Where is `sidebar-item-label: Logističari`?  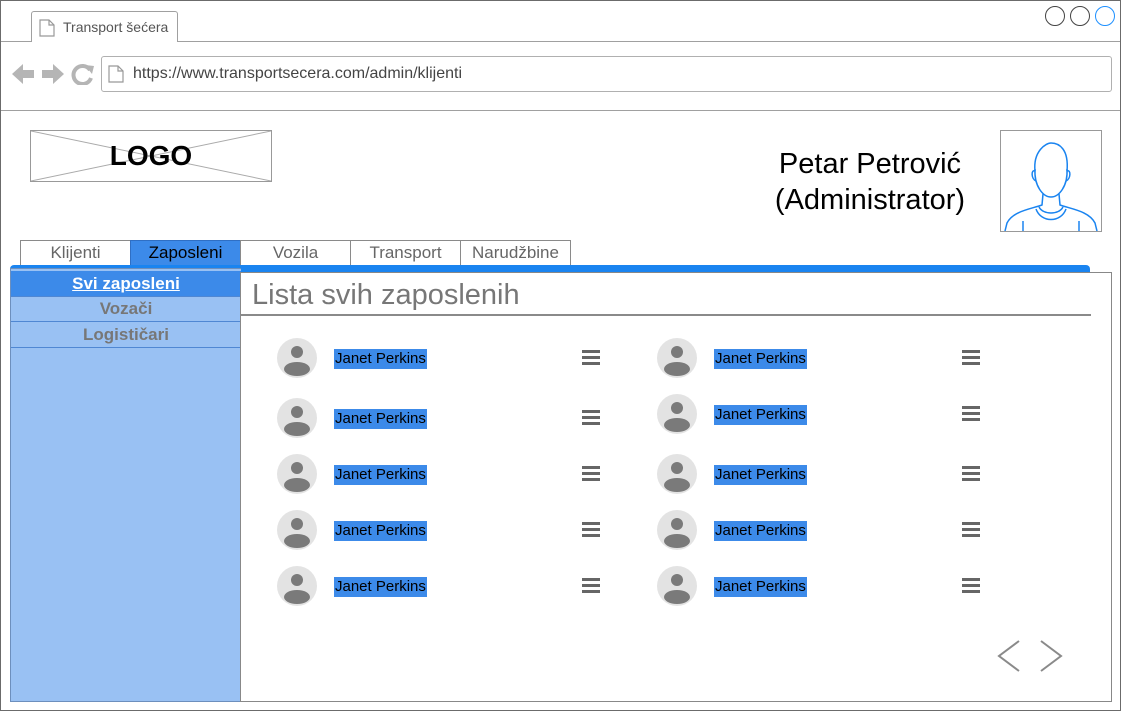
sidebar-item-label: Logističari is located at coordinates (126, 334).